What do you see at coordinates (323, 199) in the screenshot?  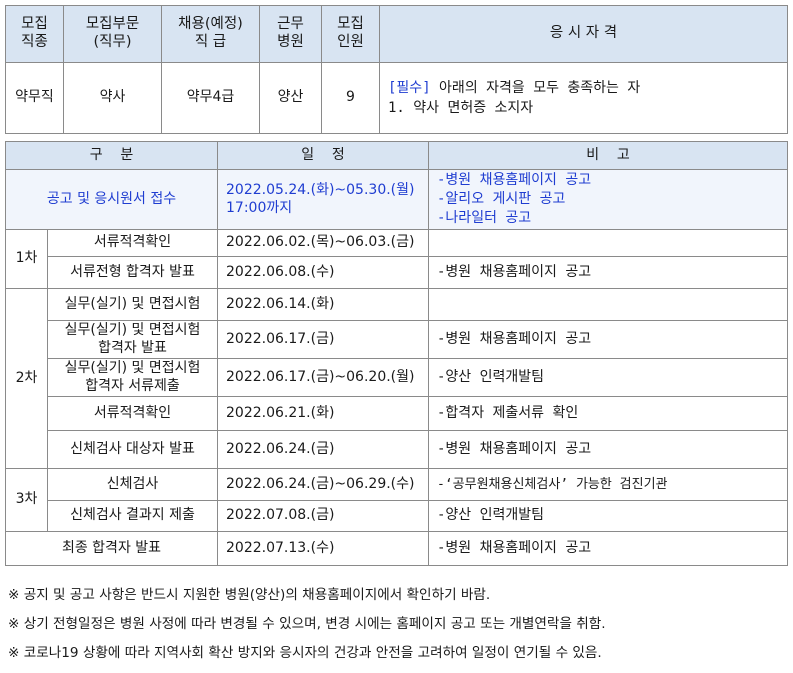 I see `announce-date: 2022.05.24.(화)~05.30.(월) 17:00까지` at bounding box center [323, 199].